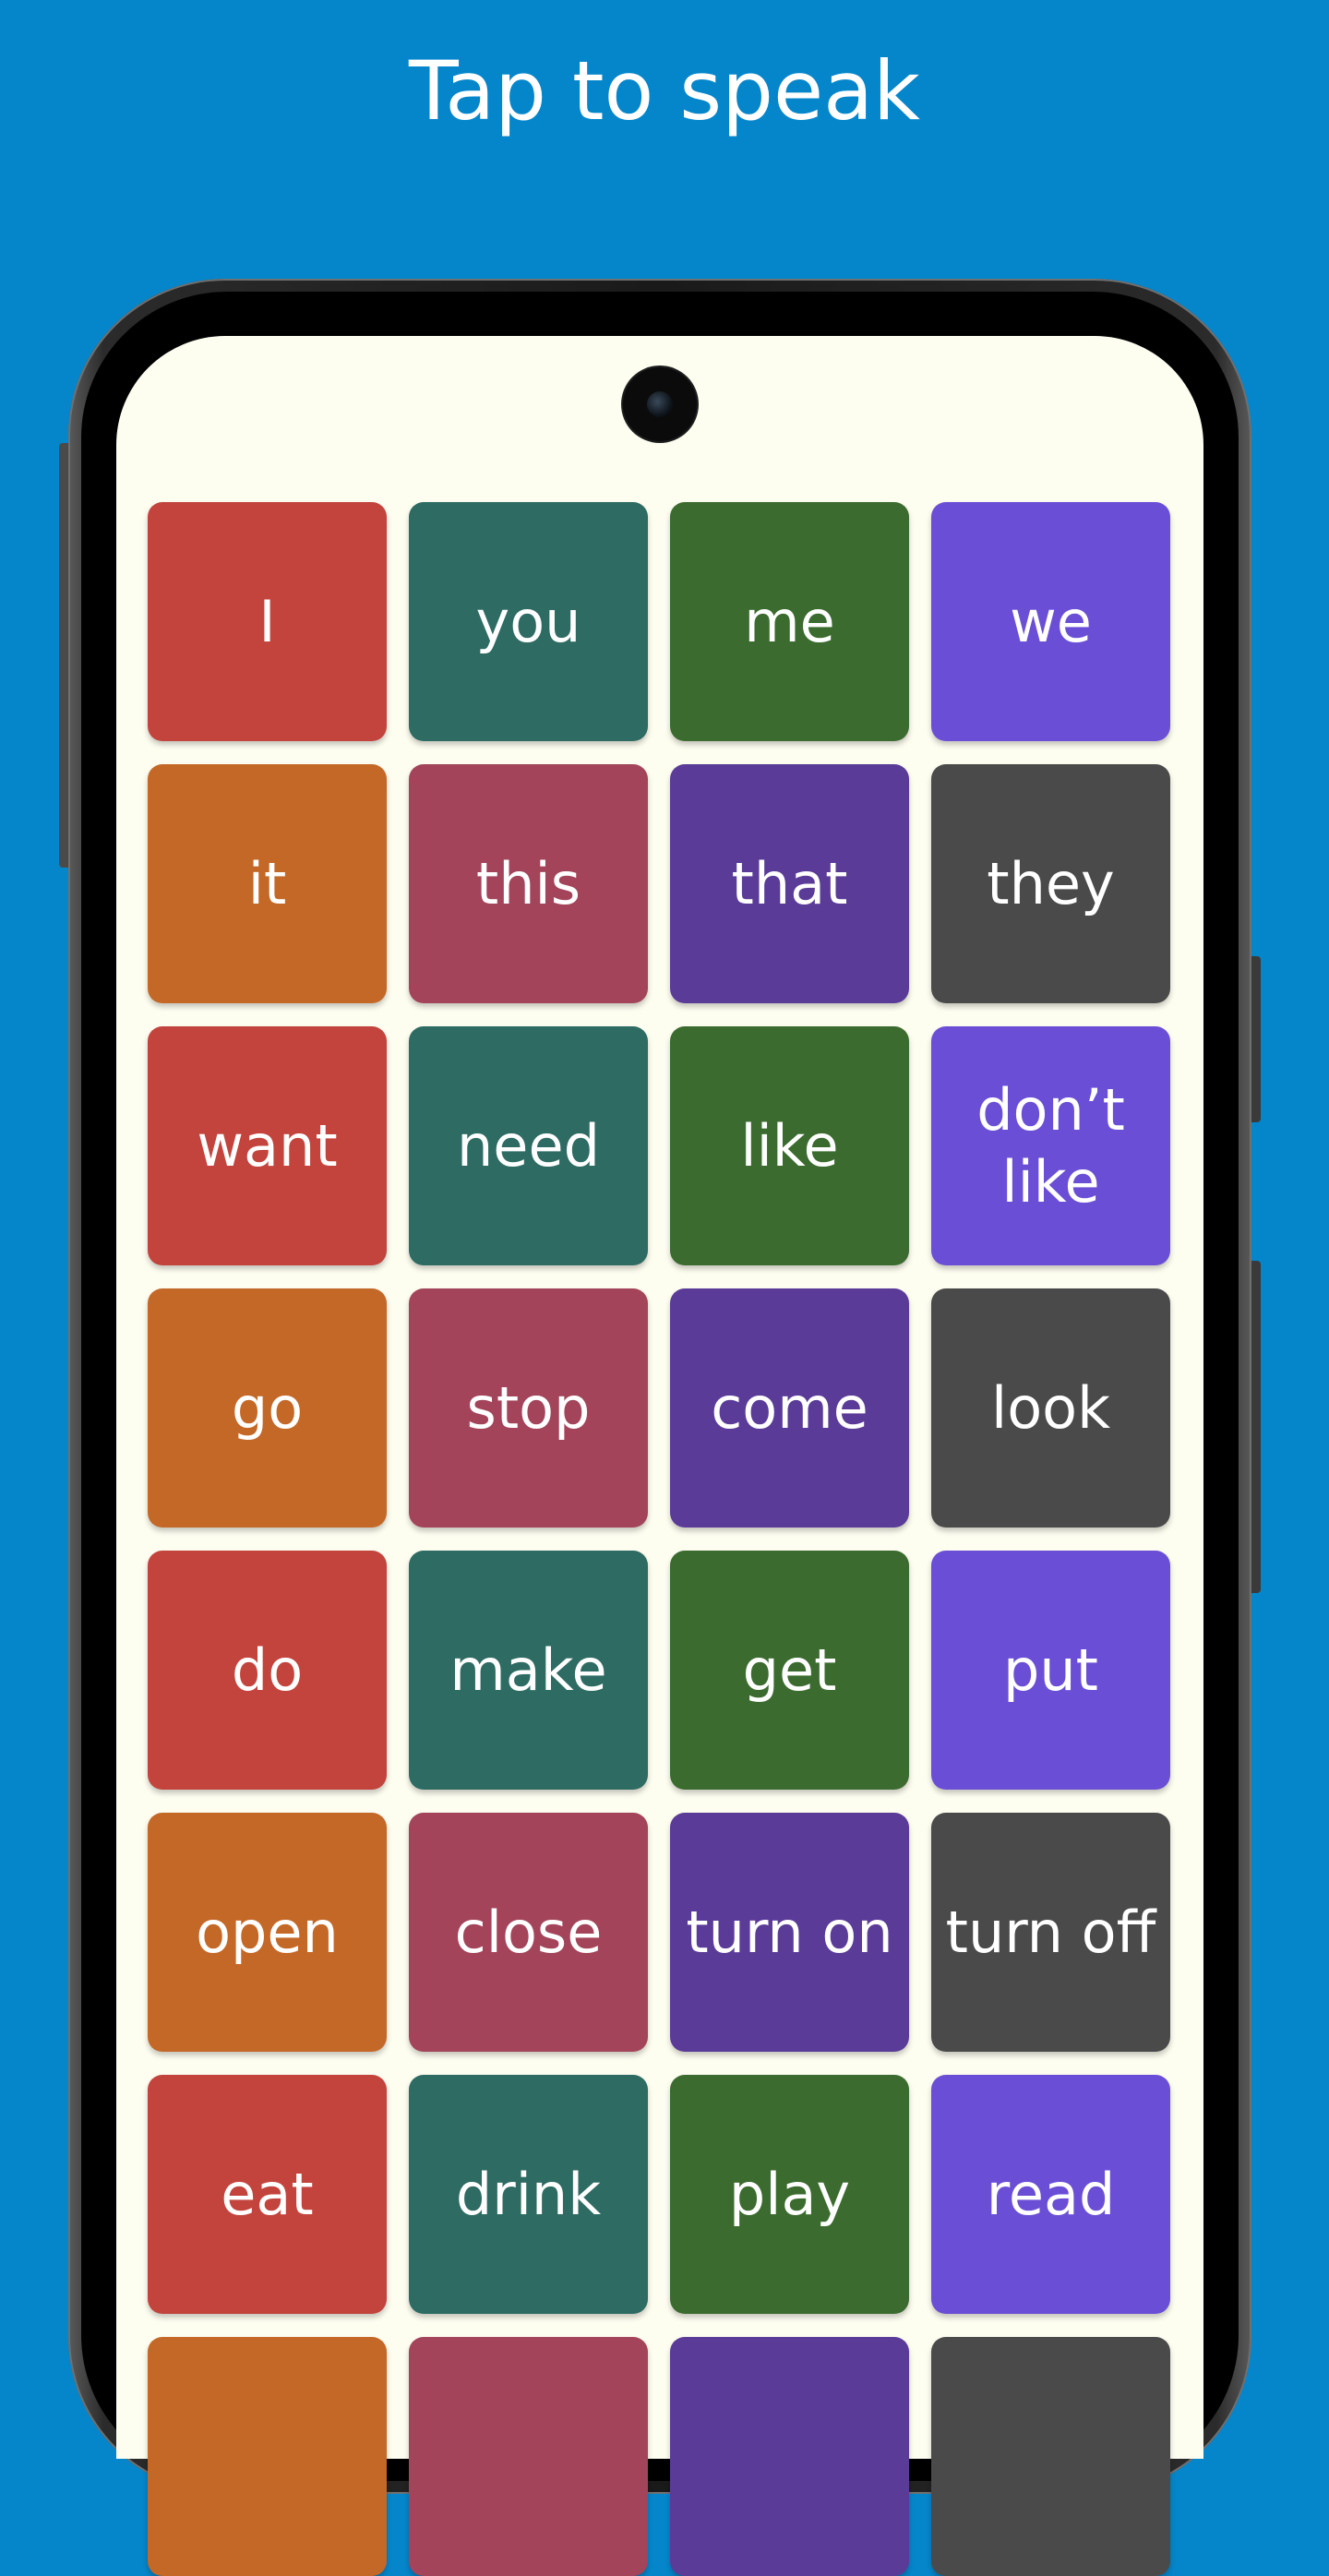 The height and width of the screenshot is (2576, 1329). I want to click on word-tile: turn on, so click(790, 1933).